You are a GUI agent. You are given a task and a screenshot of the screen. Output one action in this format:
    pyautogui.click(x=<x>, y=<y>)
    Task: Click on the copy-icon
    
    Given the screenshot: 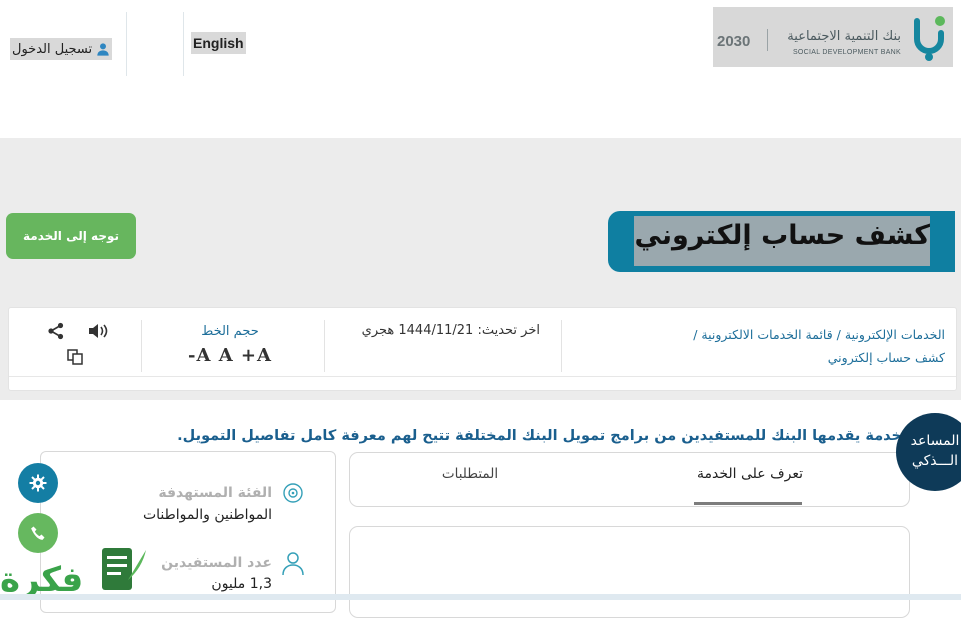 What is the action you would take?
    pyautogui.click(x=75, y=357)
    